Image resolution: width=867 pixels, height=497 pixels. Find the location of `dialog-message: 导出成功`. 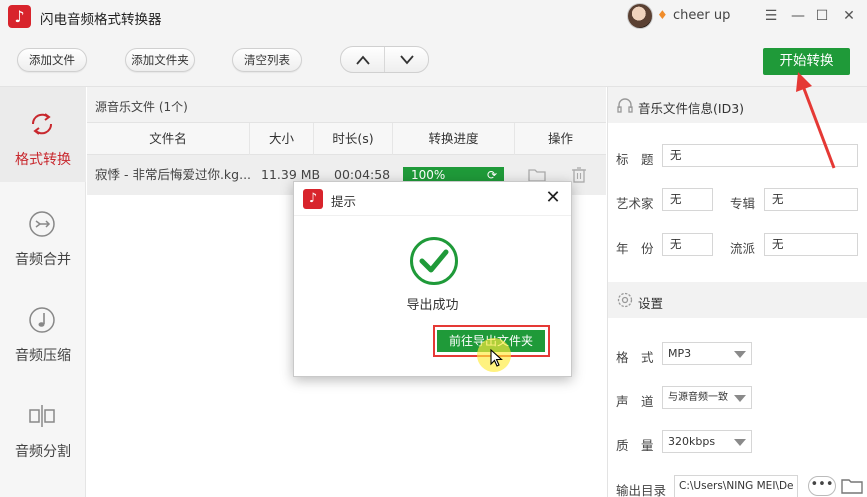

dialog-message: 导出成功 is located at coordinates (432, 305).